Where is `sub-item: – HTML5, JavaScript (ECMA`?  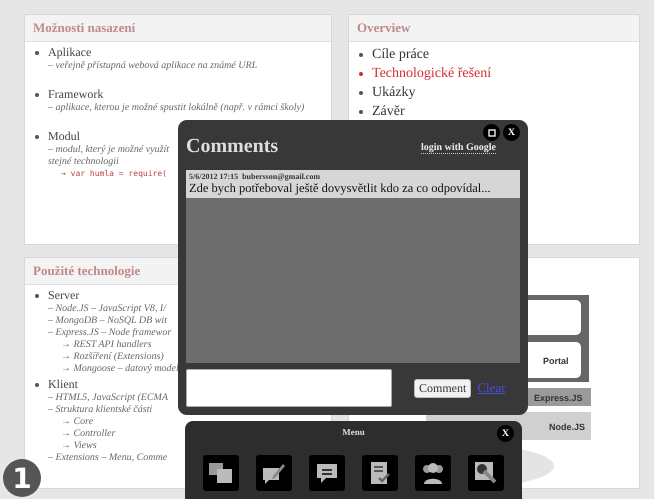 sub-item: – HTML5, JavaScript (ECMA is located at coordinates (107, 398).